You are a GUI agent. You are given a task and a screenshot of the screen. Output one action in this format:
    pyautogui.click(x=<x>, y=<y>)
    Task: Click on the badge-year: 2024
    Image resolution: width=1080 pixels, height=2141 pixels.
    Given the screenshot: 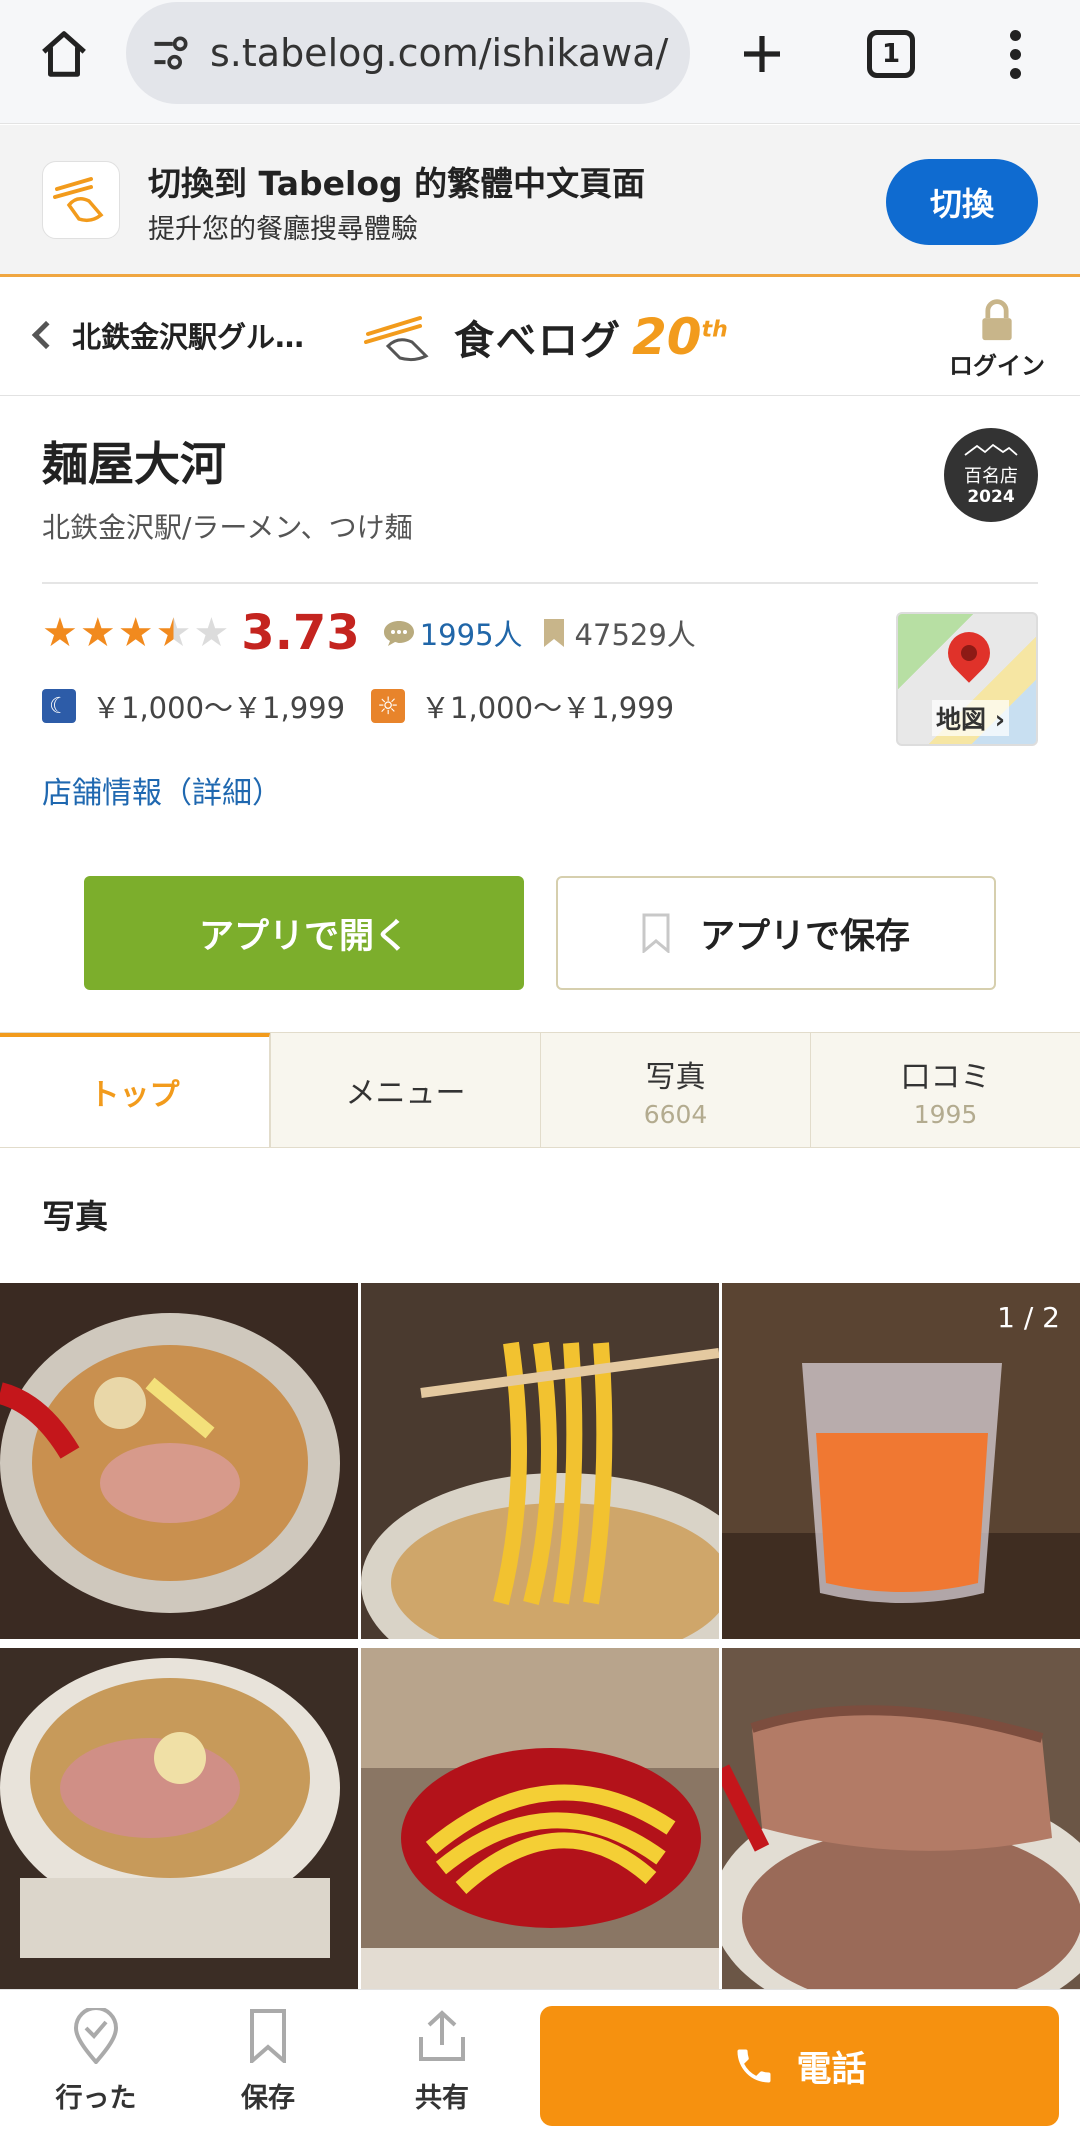 What is the action you would take?
    pyautogui.click(x=991, y=496)
    